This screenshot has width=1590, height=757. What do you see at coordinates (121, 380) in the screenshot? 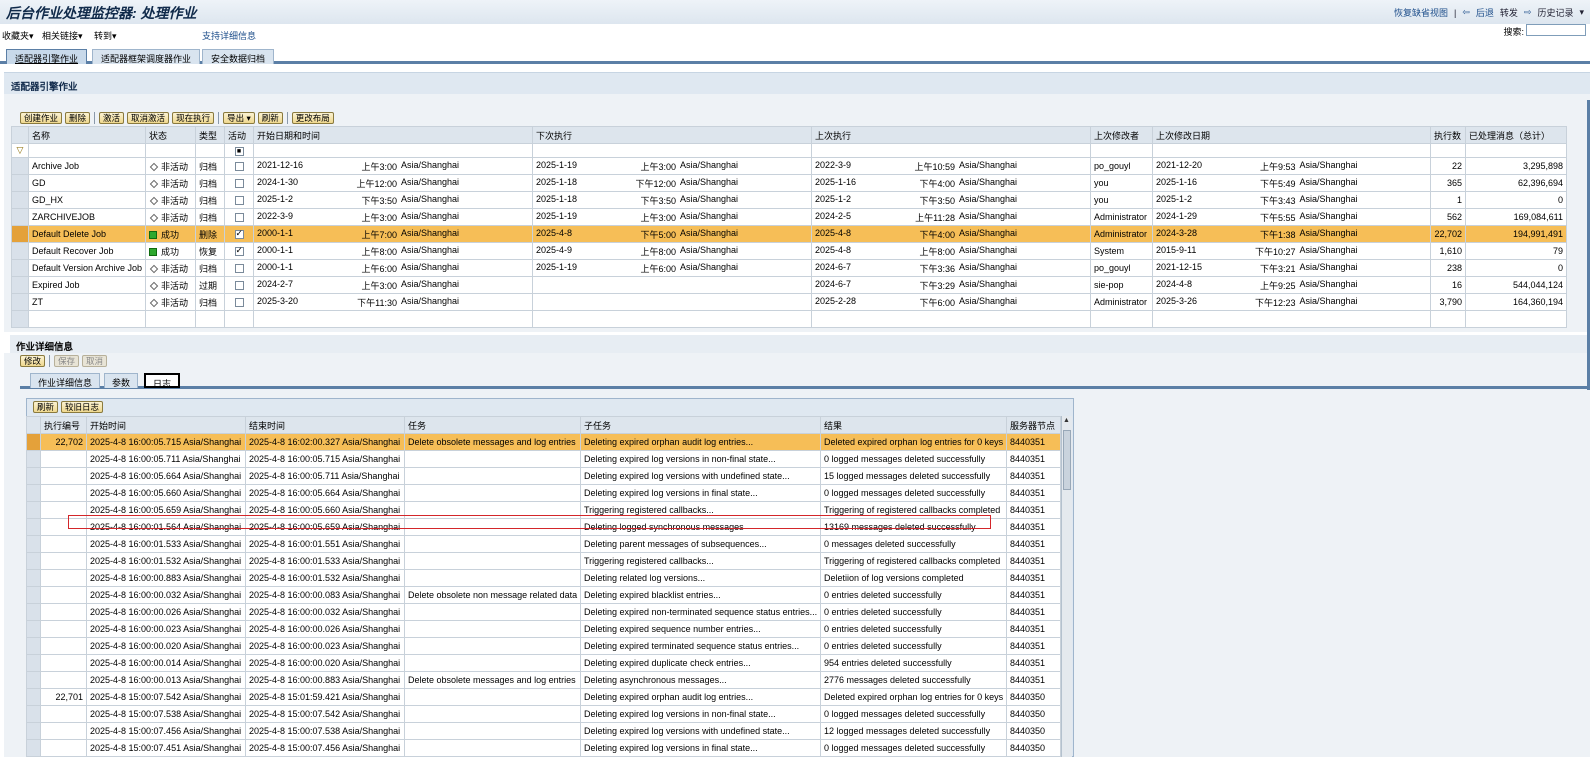
I see `tab-parameters: 参数` at bounding box center [121, 380].